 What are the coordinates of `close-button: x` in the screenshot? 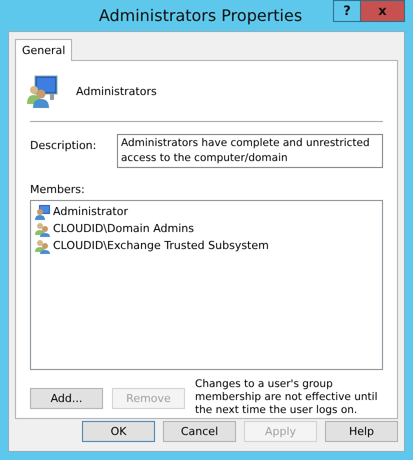 It's located at (382, 11).